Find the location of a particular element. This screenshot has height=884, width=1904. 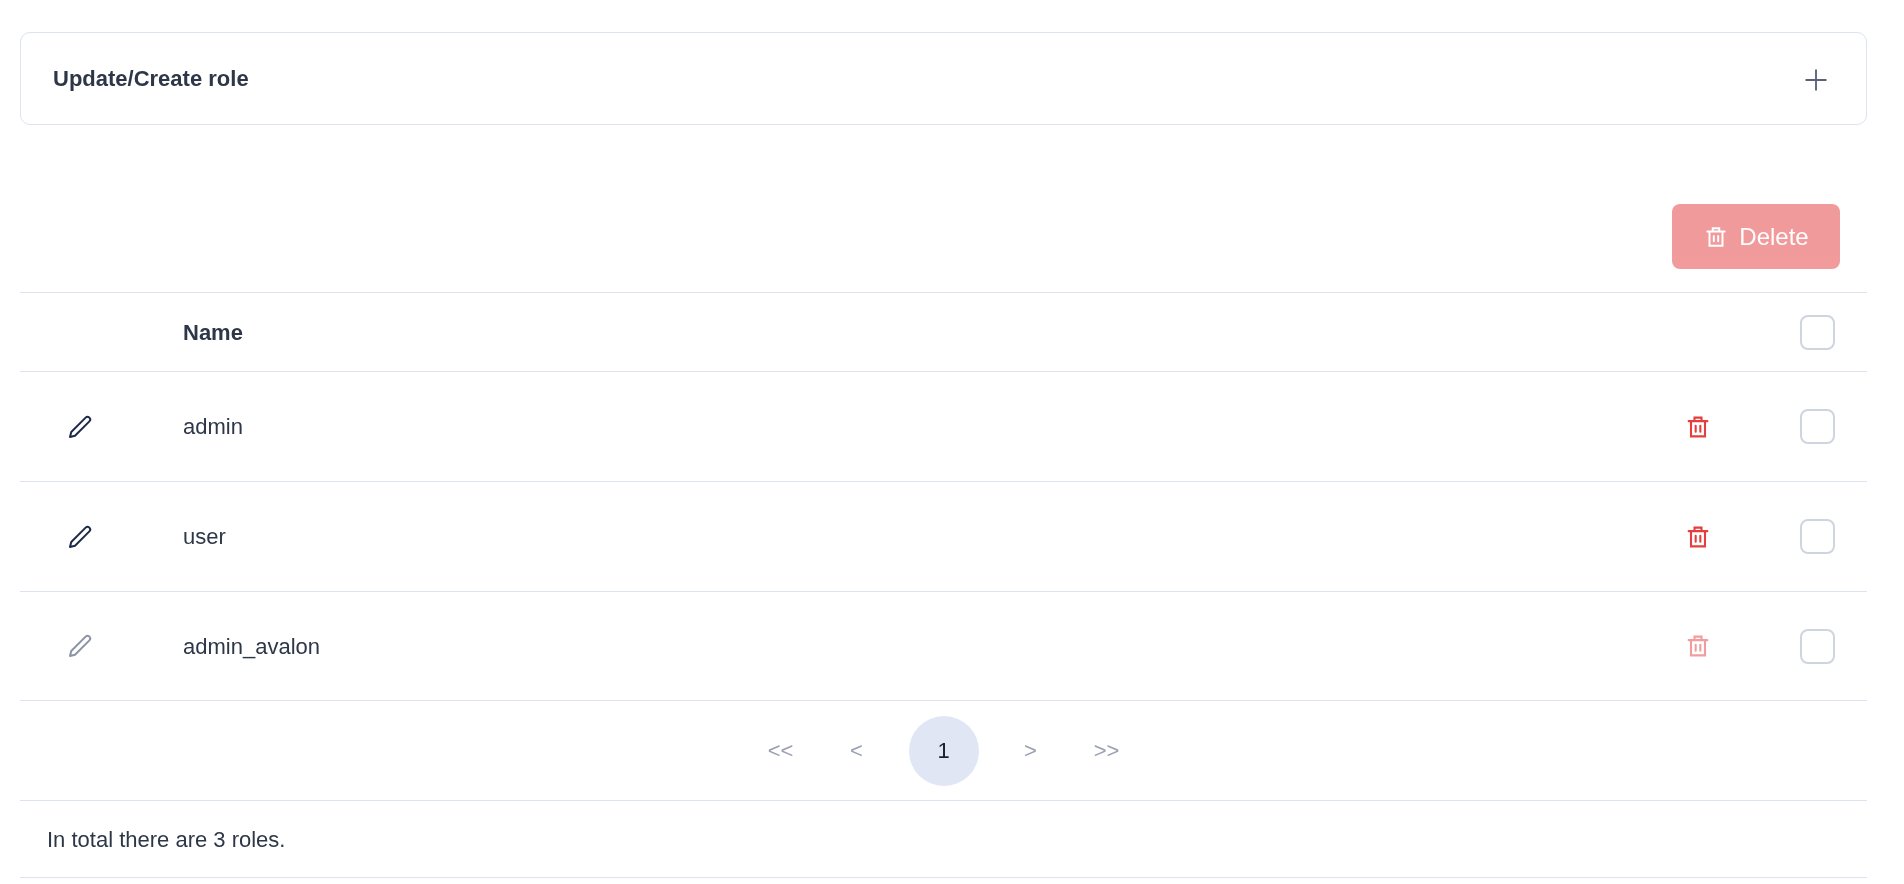

panel-header: Update/Create role is located at coordinates (943, 78).